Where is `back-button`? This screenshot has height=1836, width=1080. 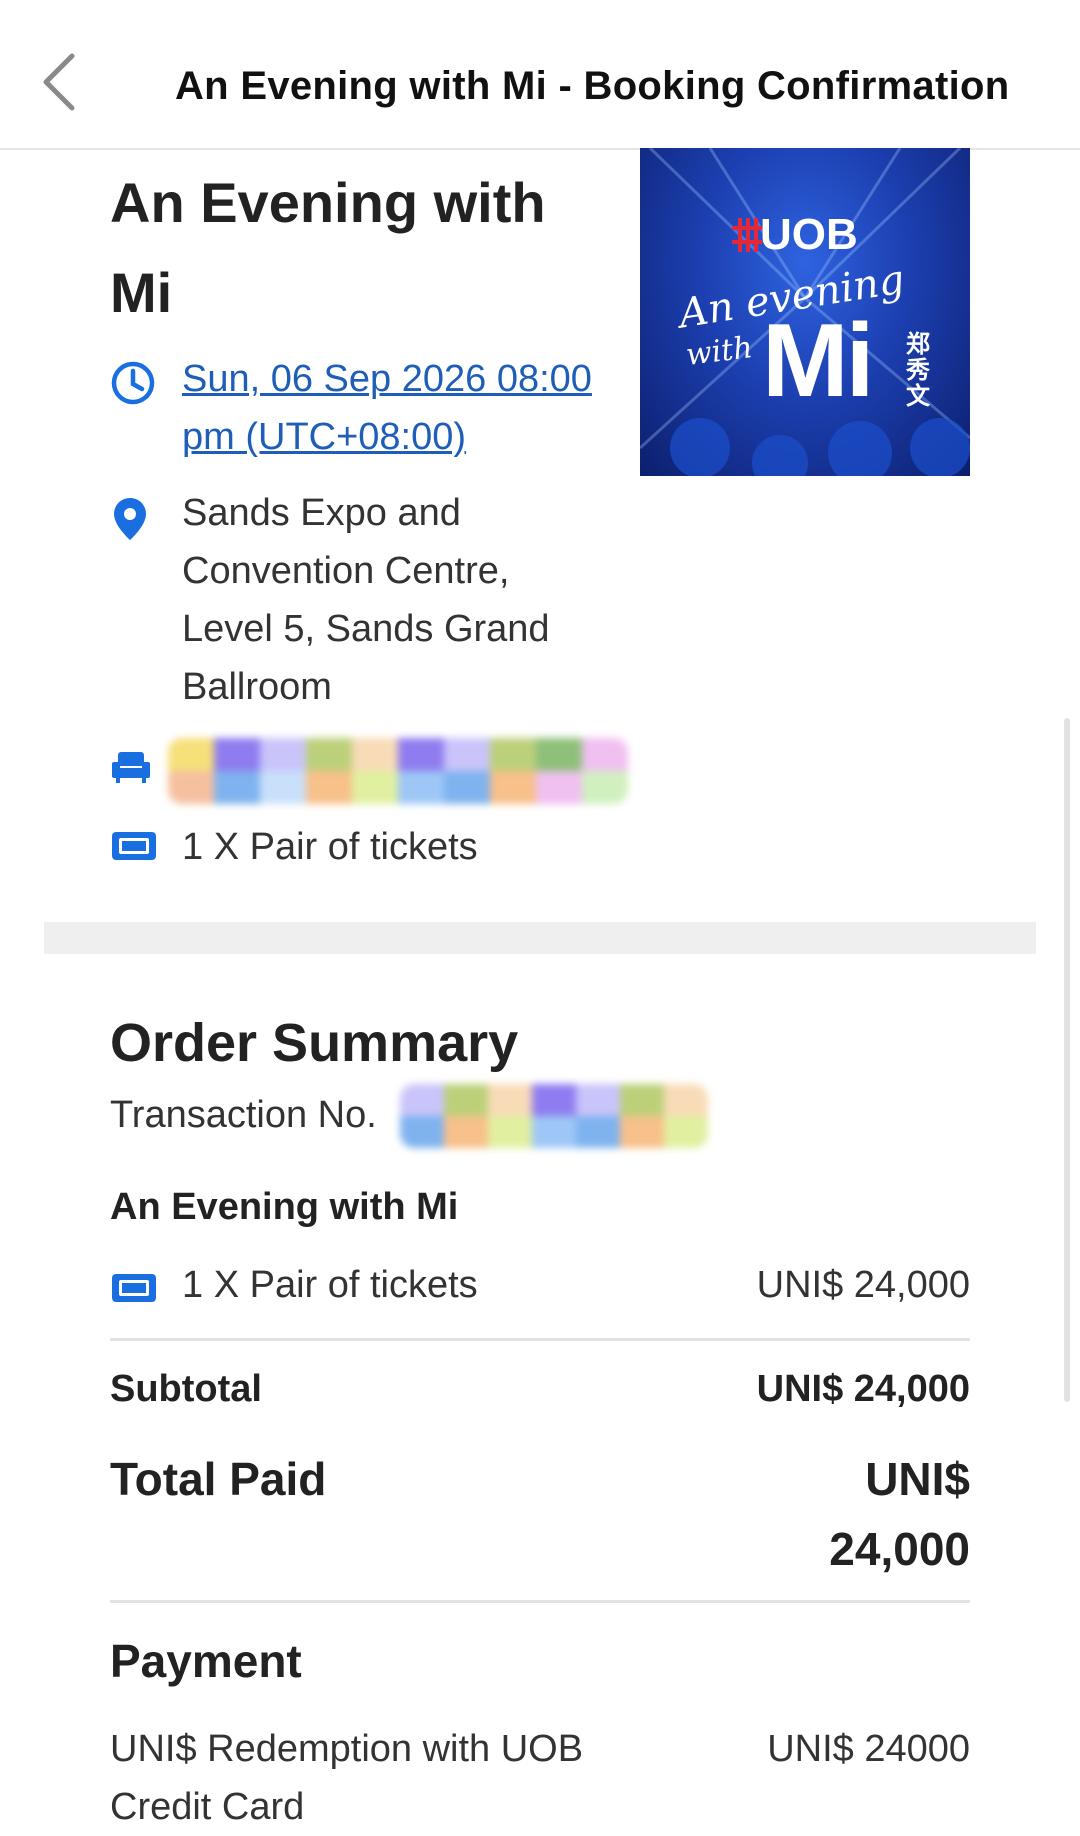
back-button is located at coordinates (70, 88).